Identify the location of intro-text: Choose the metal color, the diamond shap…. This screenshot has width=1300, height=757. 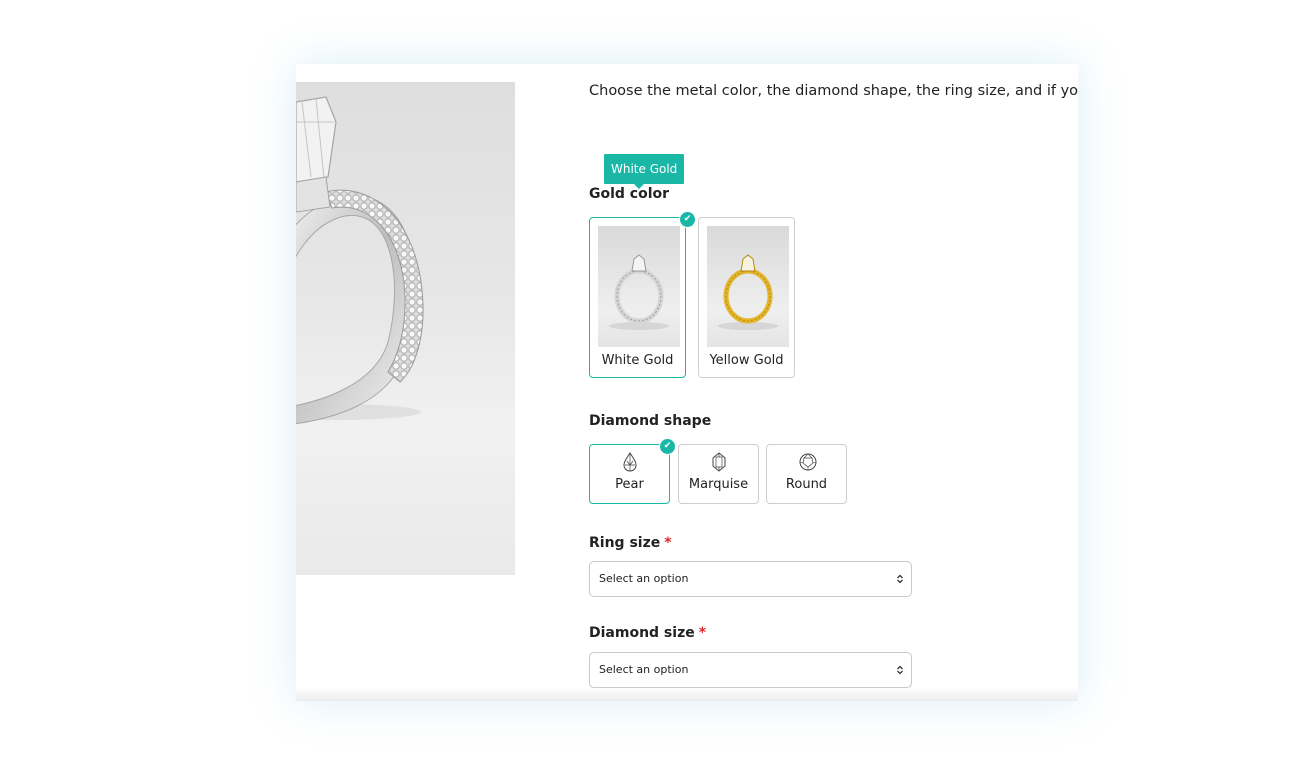
(833, 91).